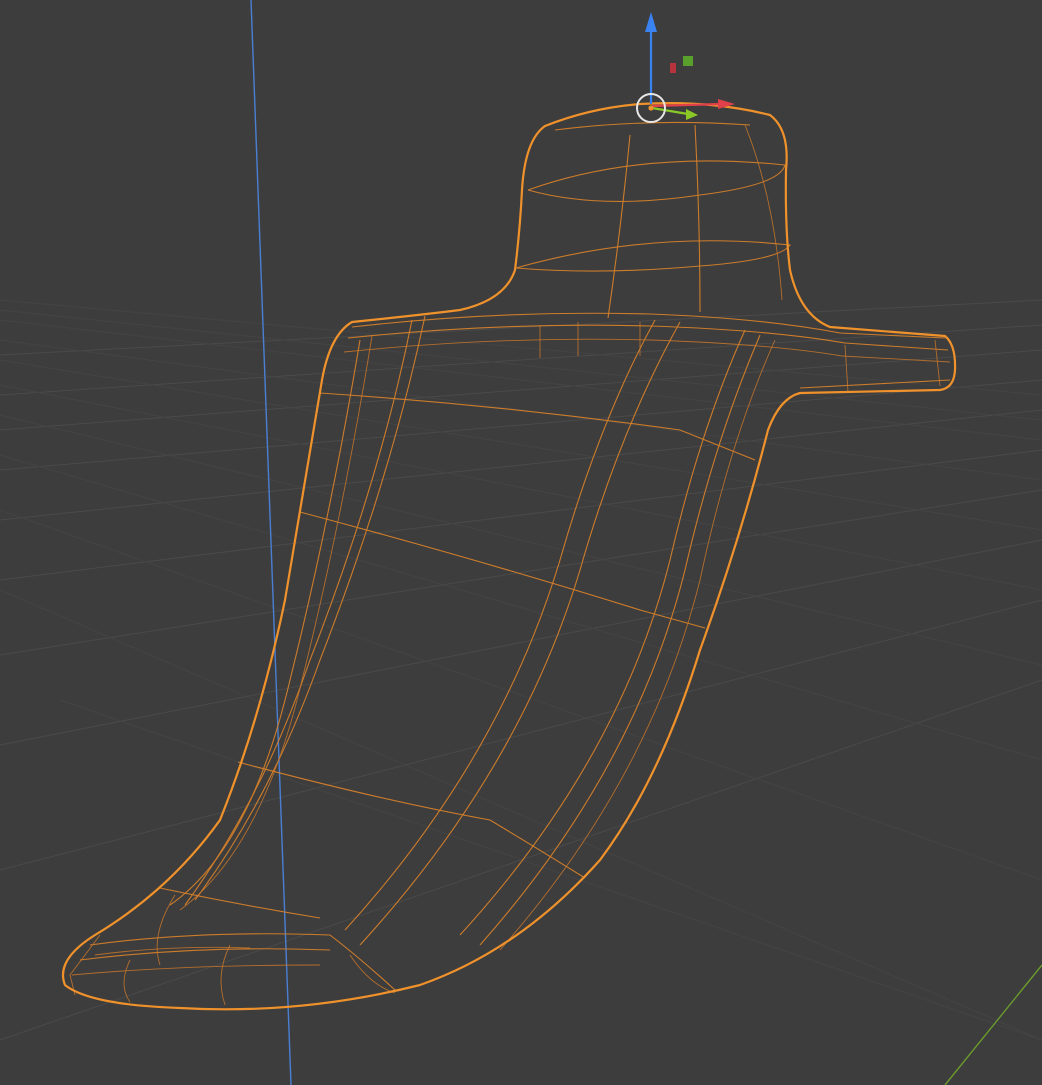 The width and height of the screenshot is (1042, 1085). What do you see at coordinates (685, 67) in the screenshot?
I see `transform-gizmo` at bounding box center [685, 67].